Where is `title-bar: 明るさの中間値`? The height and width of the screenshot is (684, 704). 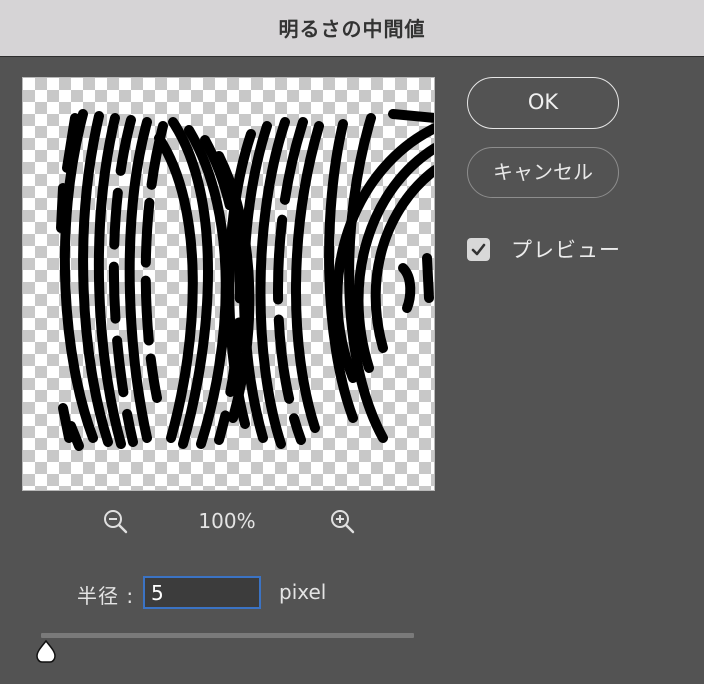 title-bar: 明るさの中間値 is located at coordinates (352, 28).